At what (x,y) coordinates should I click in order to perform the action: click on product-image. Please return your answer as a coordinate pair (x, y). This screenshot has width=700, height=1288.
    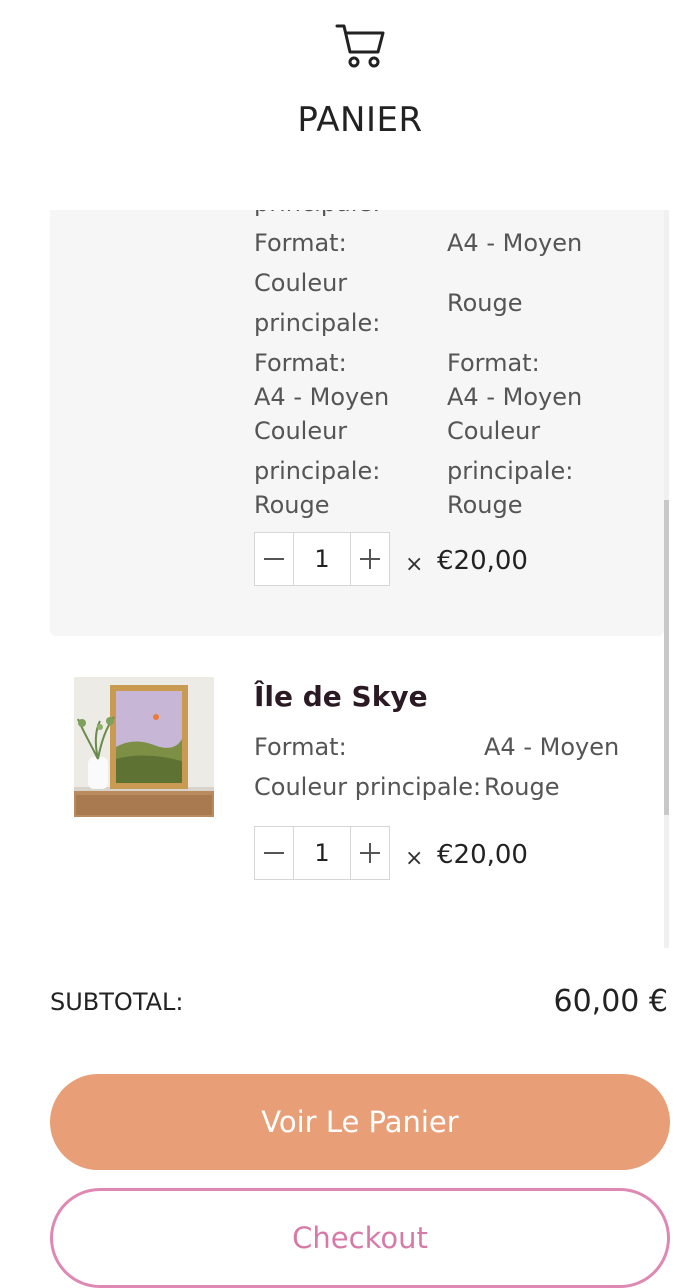
    Looking at the image, I should click on (144, 747).